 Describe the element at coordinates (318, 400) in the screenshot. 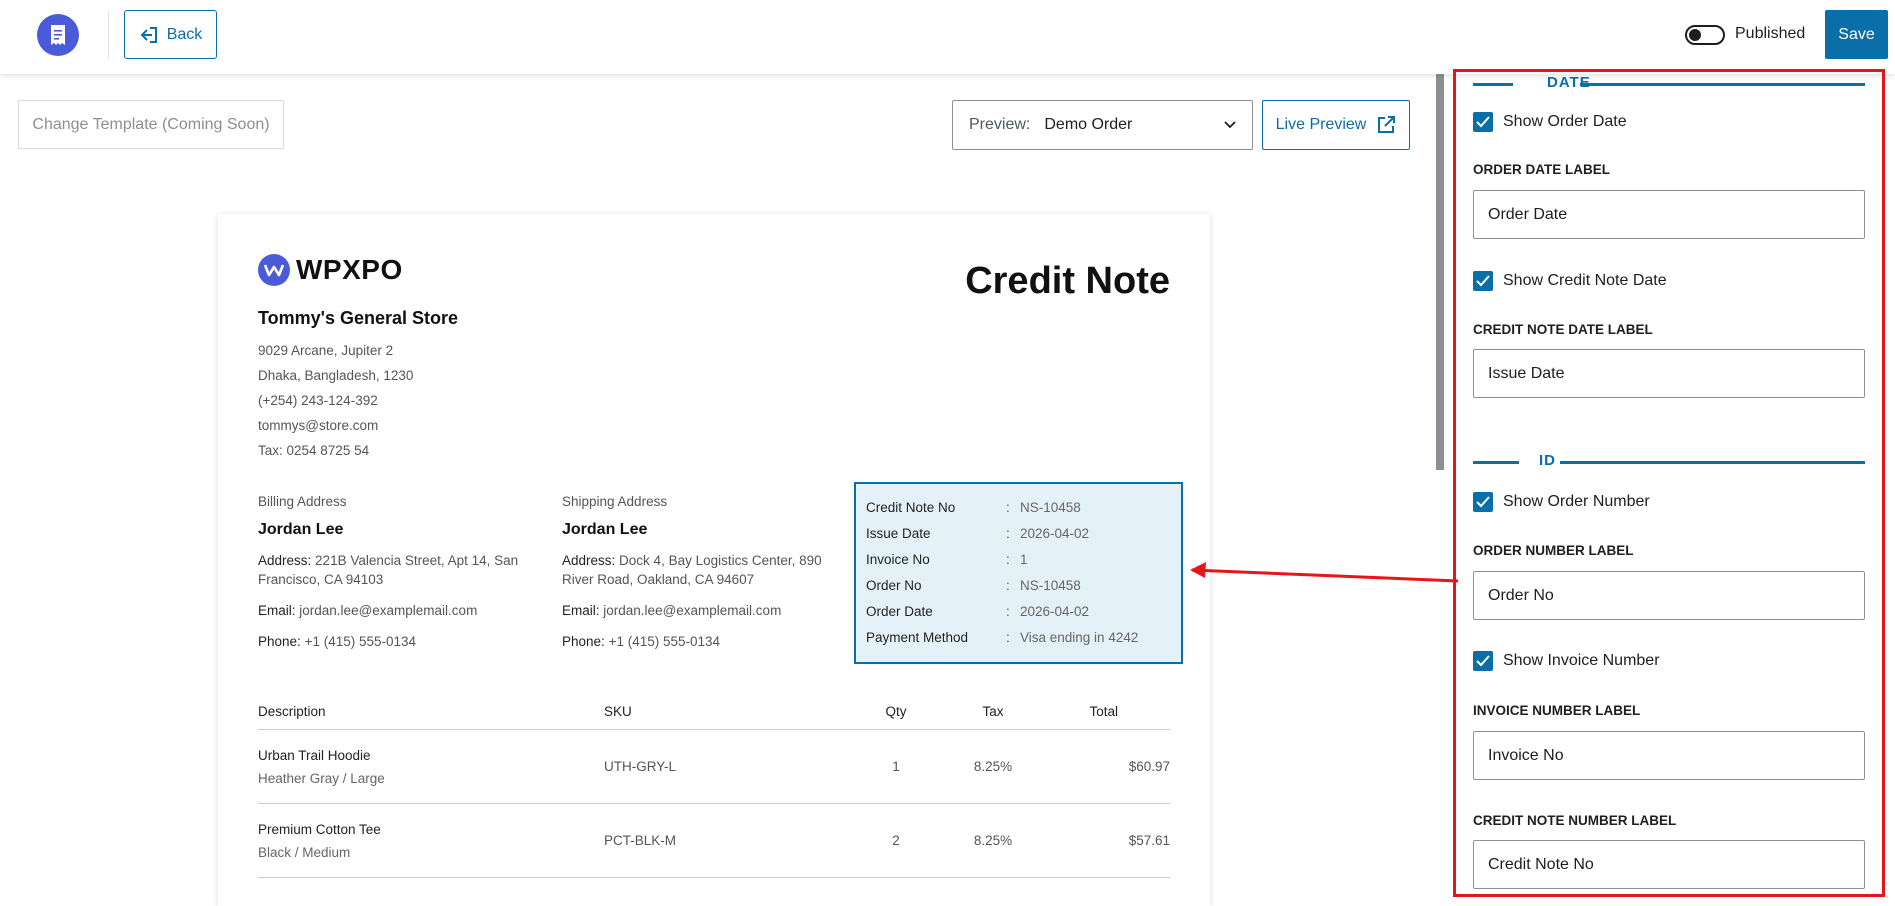

I see `store-line: (+254) 243-124-392` at that location.